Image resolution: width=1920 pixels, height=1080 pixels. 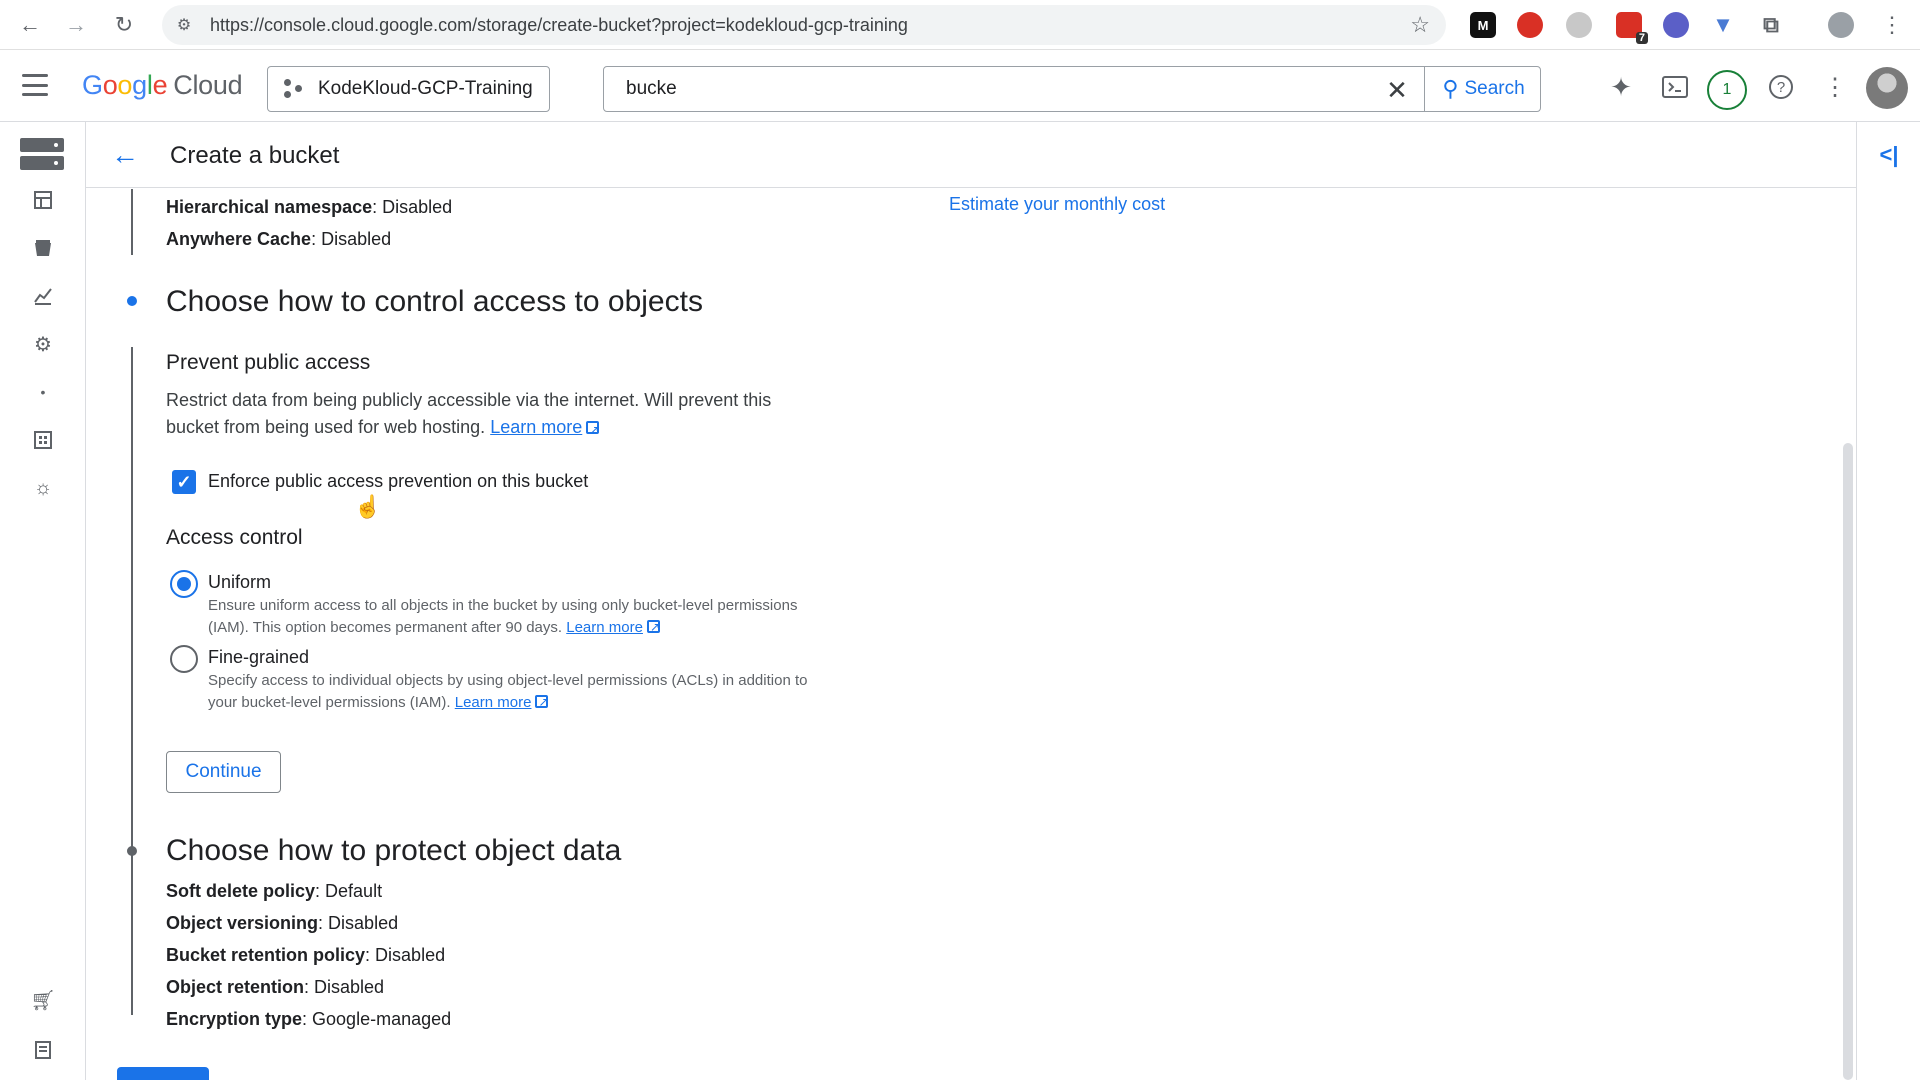 I want to click on project-picker: KodeKloud-GCP-Training, so click(x=408, y=89).